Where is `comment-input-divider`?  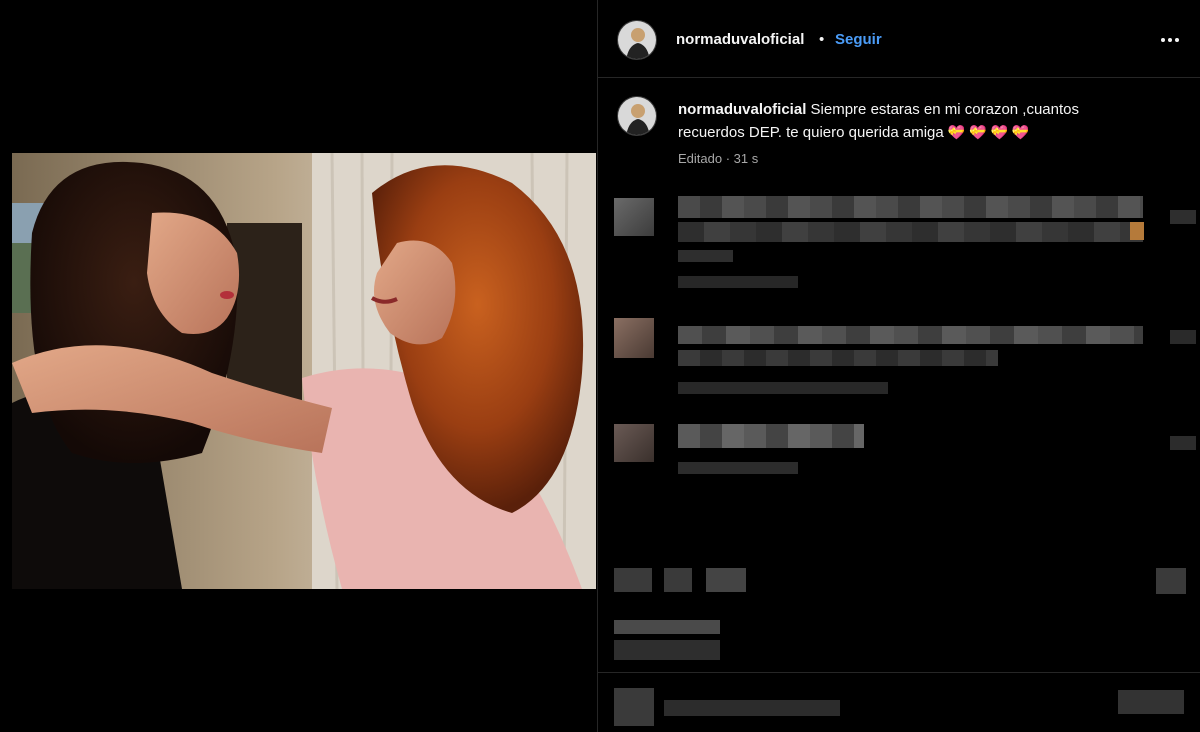
comment-input-divider is located at coordinates (899, 672).